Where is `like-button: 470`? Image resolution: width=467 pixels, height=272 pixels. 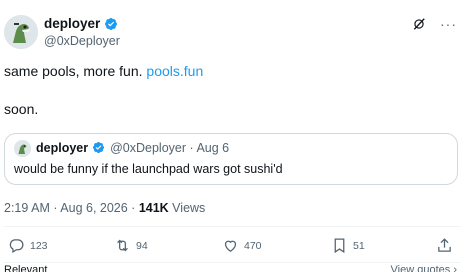 like-button: 470 is located at coordinates (242, 245).